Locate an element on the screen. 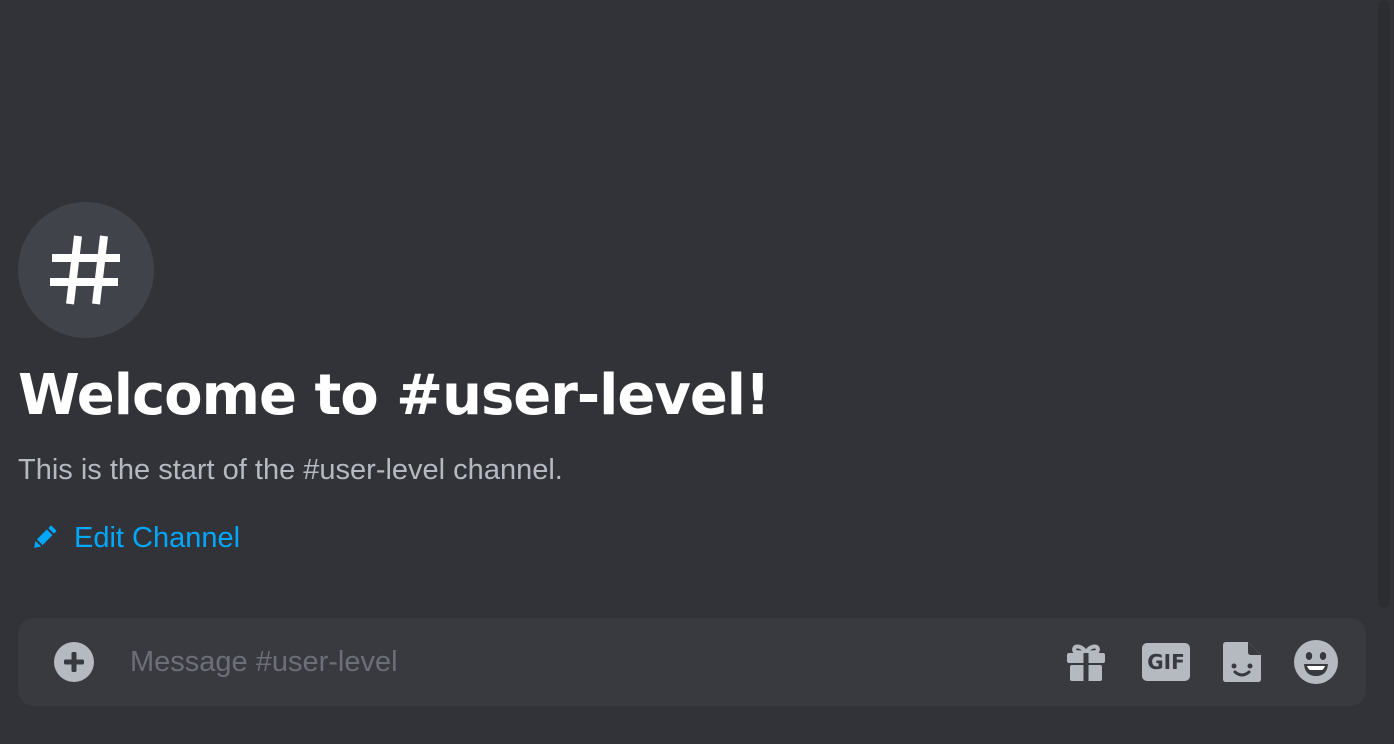  sticker-icon is located at coordinates (1242, 662).